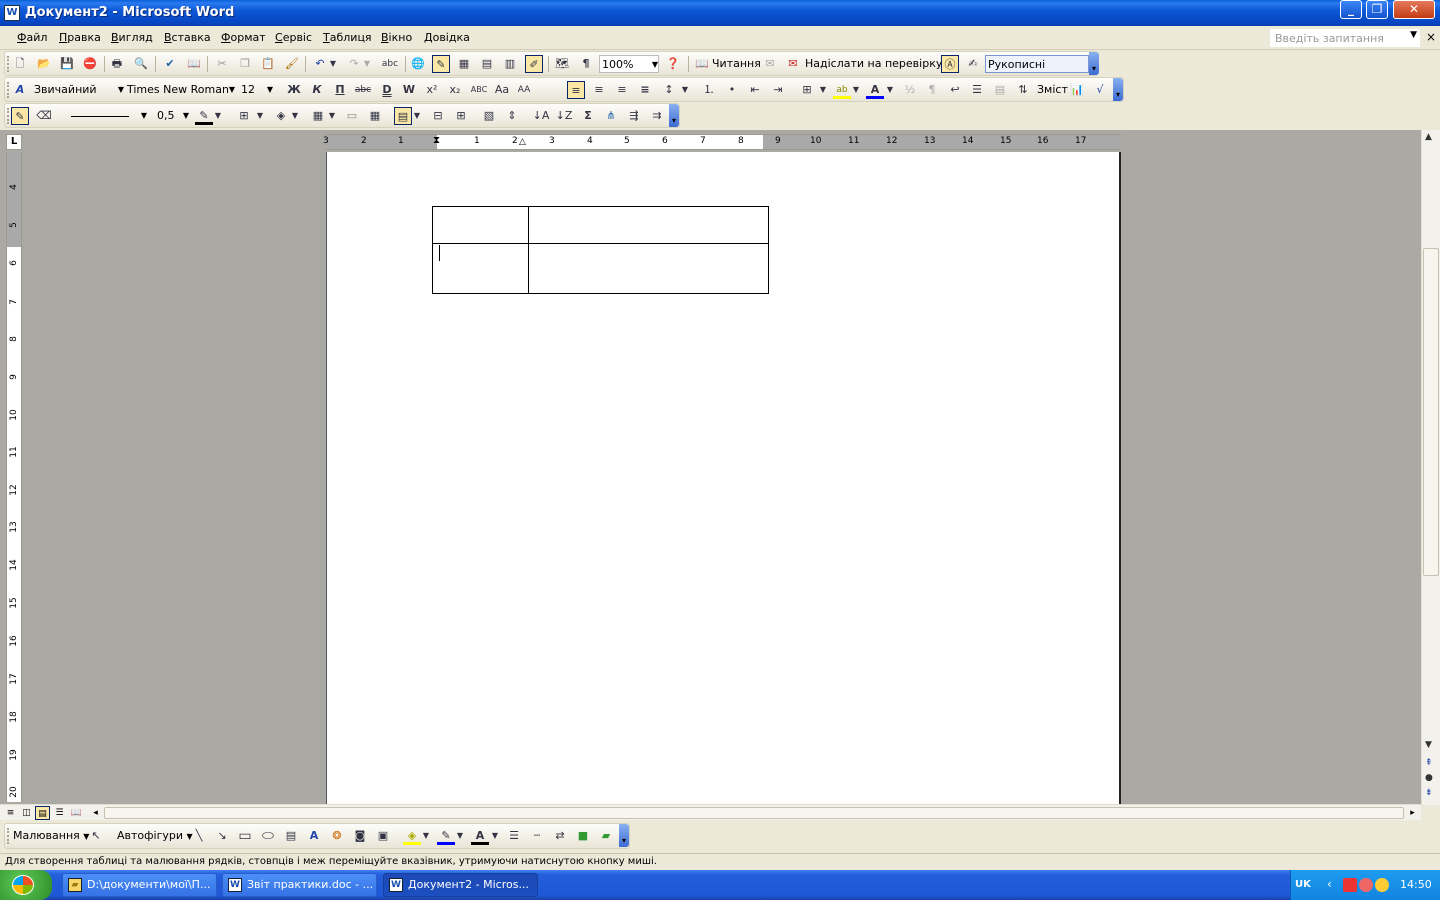 The width and height of the screenshot is (1440, 900). I want to click on fill-color-dropdown-icon: ▼, so click(426, 836).